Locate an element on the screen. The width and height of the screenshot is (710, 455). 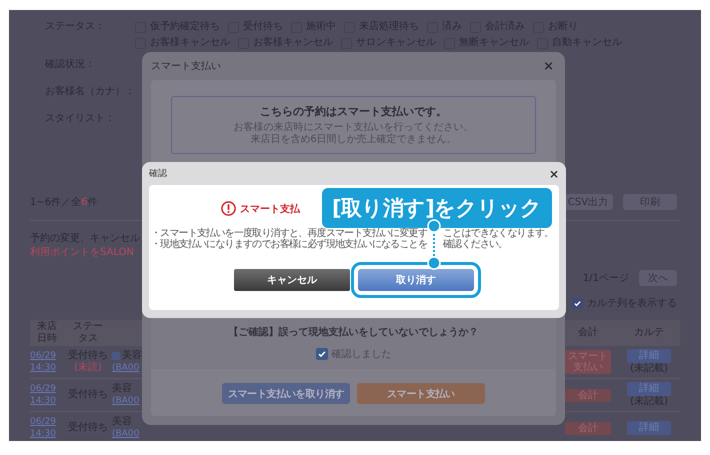
smart-pay-button: スマート支払い is located at coordinates (421, 393).